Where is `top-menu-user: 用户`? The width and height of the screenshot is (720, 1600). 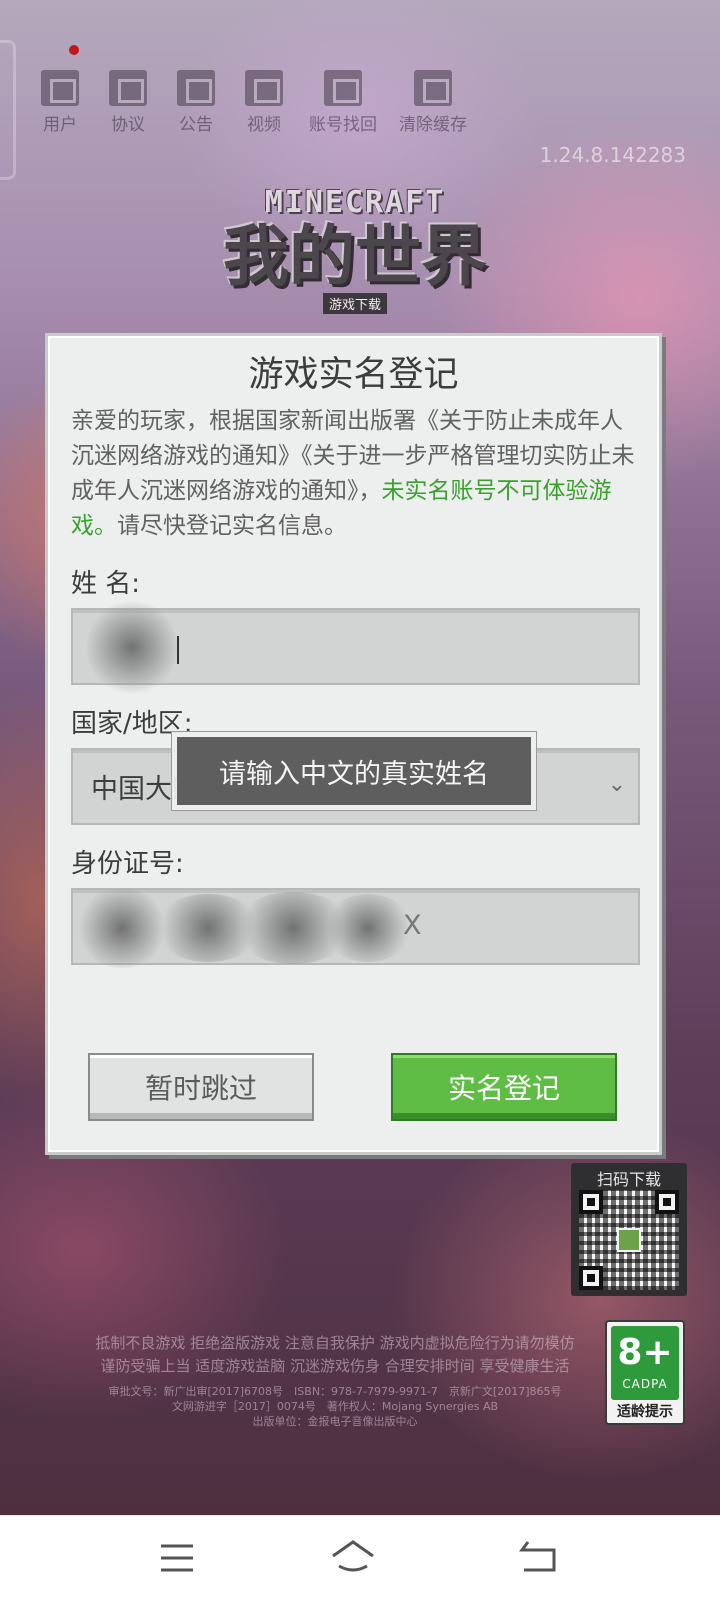 top-menu-user: 用户 is located at coordinates (60, 102).